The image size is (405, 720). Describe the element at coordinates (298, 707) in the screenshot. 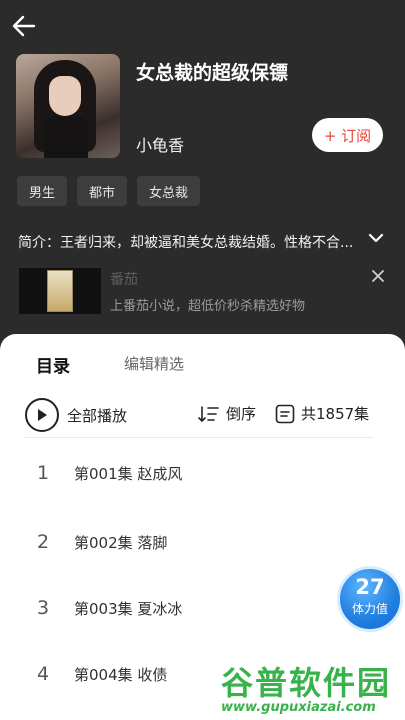

I see `watermark-url: www.gupuxiazai.com` at that location.